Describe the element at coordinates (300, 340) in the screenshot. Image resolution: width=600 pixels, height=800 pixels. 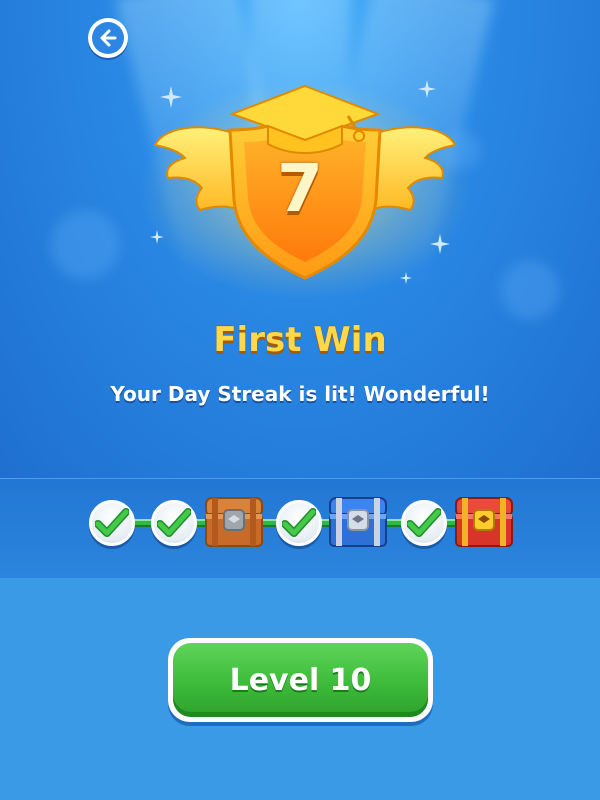
I see `achievement-title: First Win` at that location.